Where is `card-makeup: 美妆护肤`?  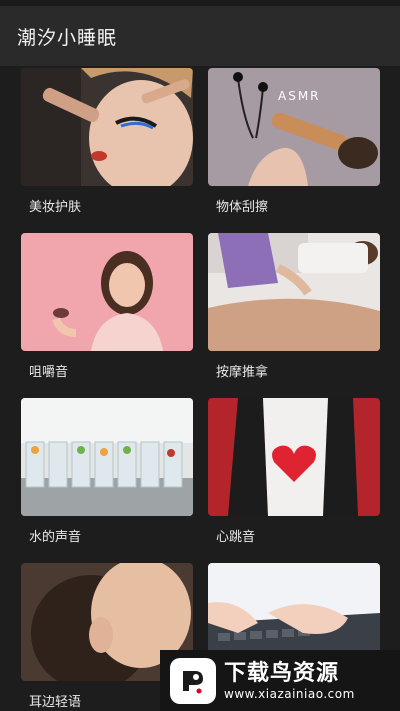 card-makeup: 美妆护肤 is located at coordinates (107, 141).